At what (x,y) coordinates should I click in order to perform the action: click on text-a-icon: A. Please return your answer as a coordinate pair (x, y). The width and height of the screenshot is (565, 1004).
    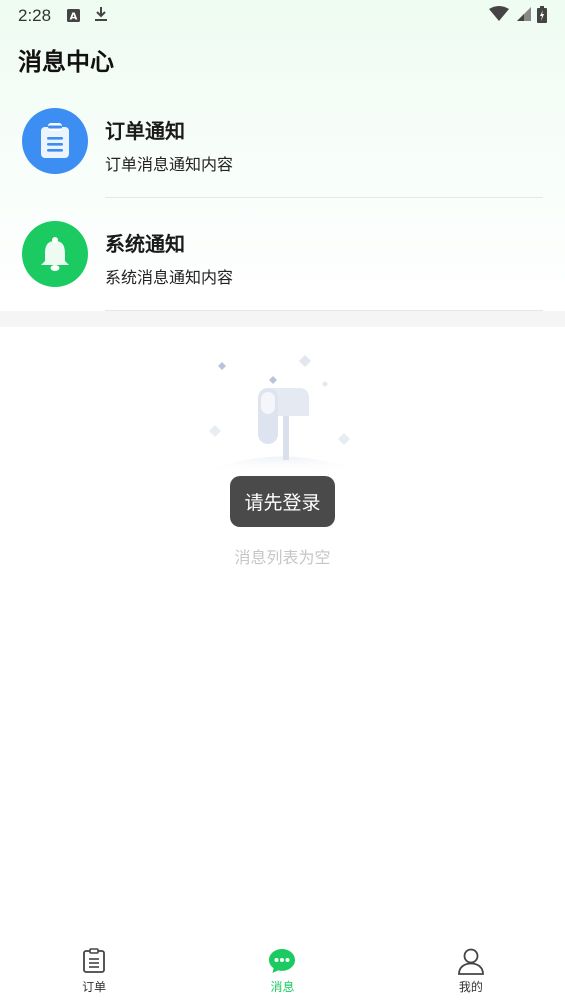
    Looking at the image, I should click on (74, 16).